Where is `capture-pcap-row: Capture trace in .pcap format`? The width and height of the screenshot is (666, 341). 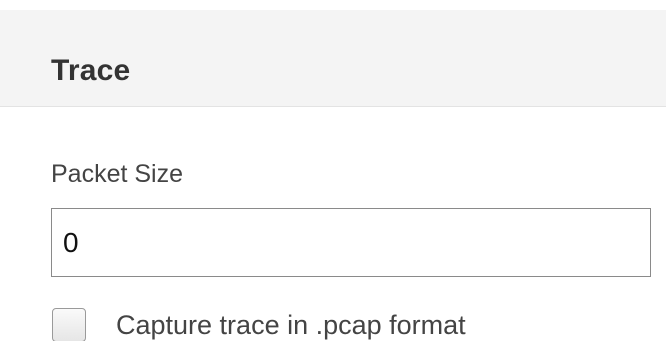
capture-pcap-row: Capture trace in .pcap format is located at coordinates (259, 323).